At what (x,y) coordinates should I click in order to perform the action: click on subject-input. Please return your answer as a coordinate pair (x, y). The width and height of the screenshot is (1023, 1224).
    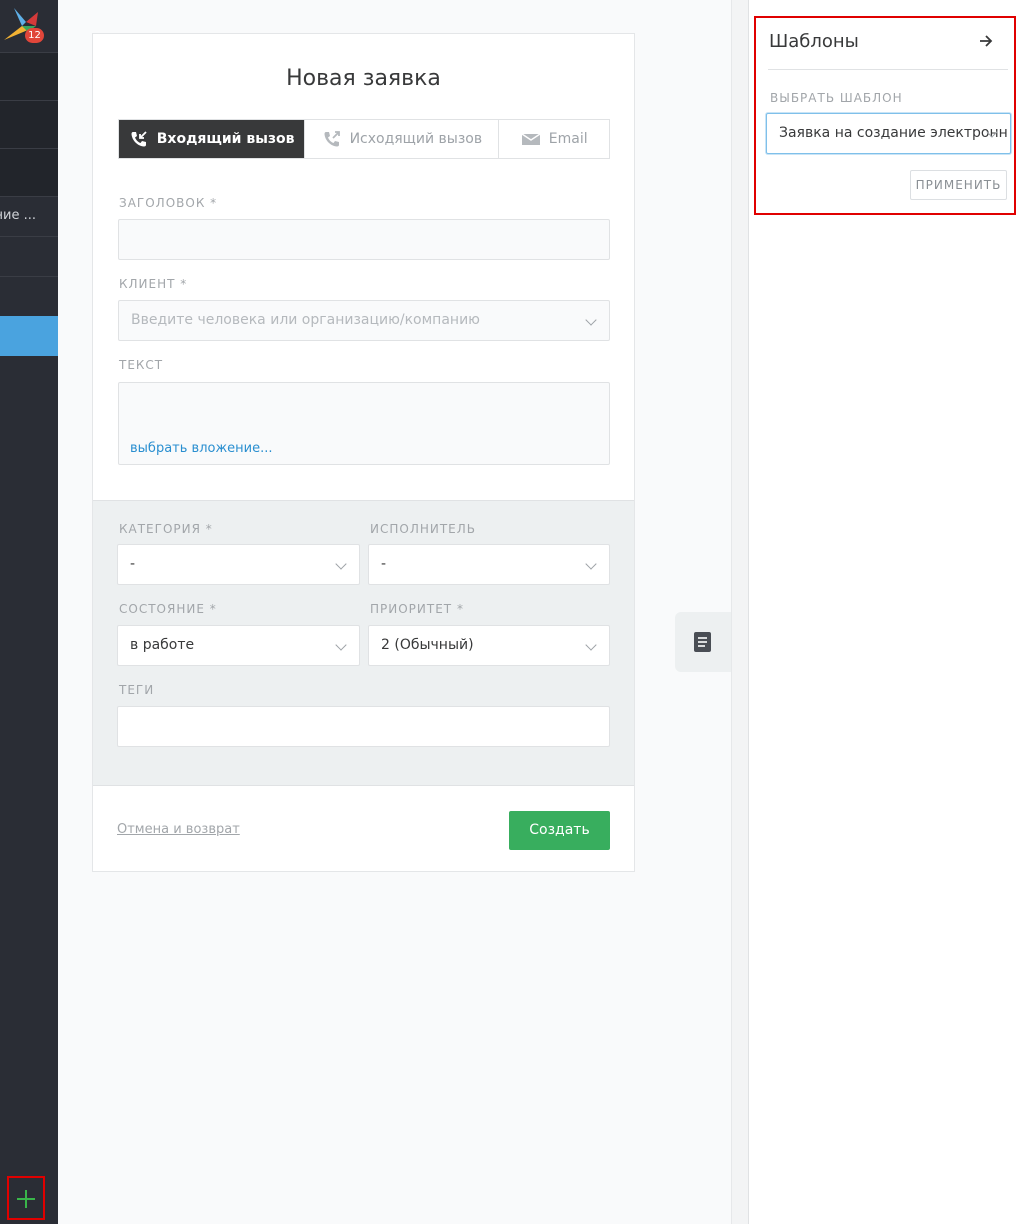
    Looking at the image, I should click on (364, 239).